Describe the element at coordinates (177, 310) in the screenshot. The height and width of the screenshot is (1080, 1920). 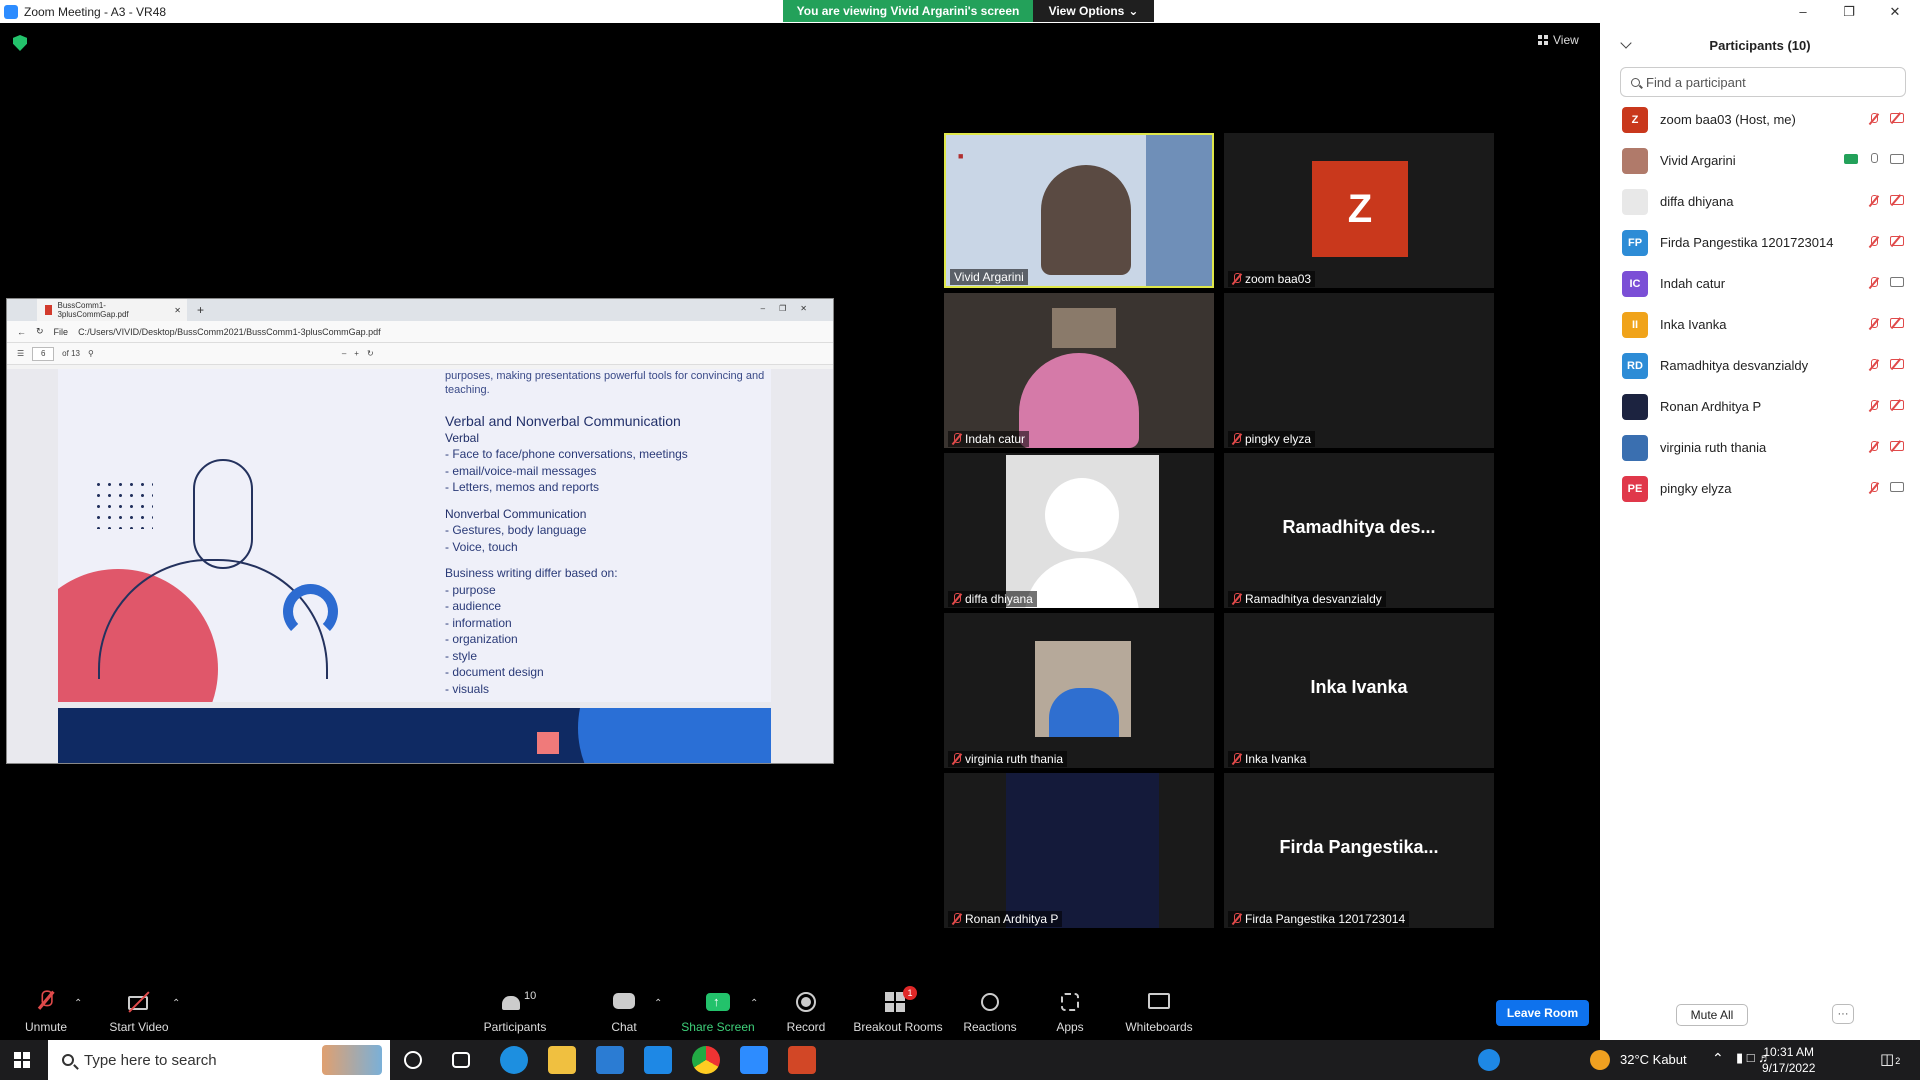
I see `close-tab-icon: ✕` at that location.